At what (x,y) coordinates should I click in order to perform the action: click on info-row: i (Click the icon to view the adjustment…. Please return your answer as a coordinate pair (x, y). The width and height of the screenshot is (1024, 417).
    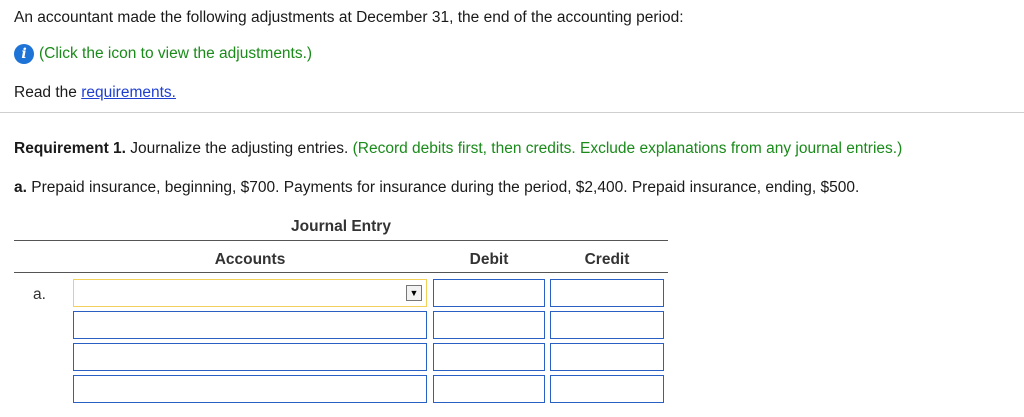
    Looking at the image, I should click on (163, 54).